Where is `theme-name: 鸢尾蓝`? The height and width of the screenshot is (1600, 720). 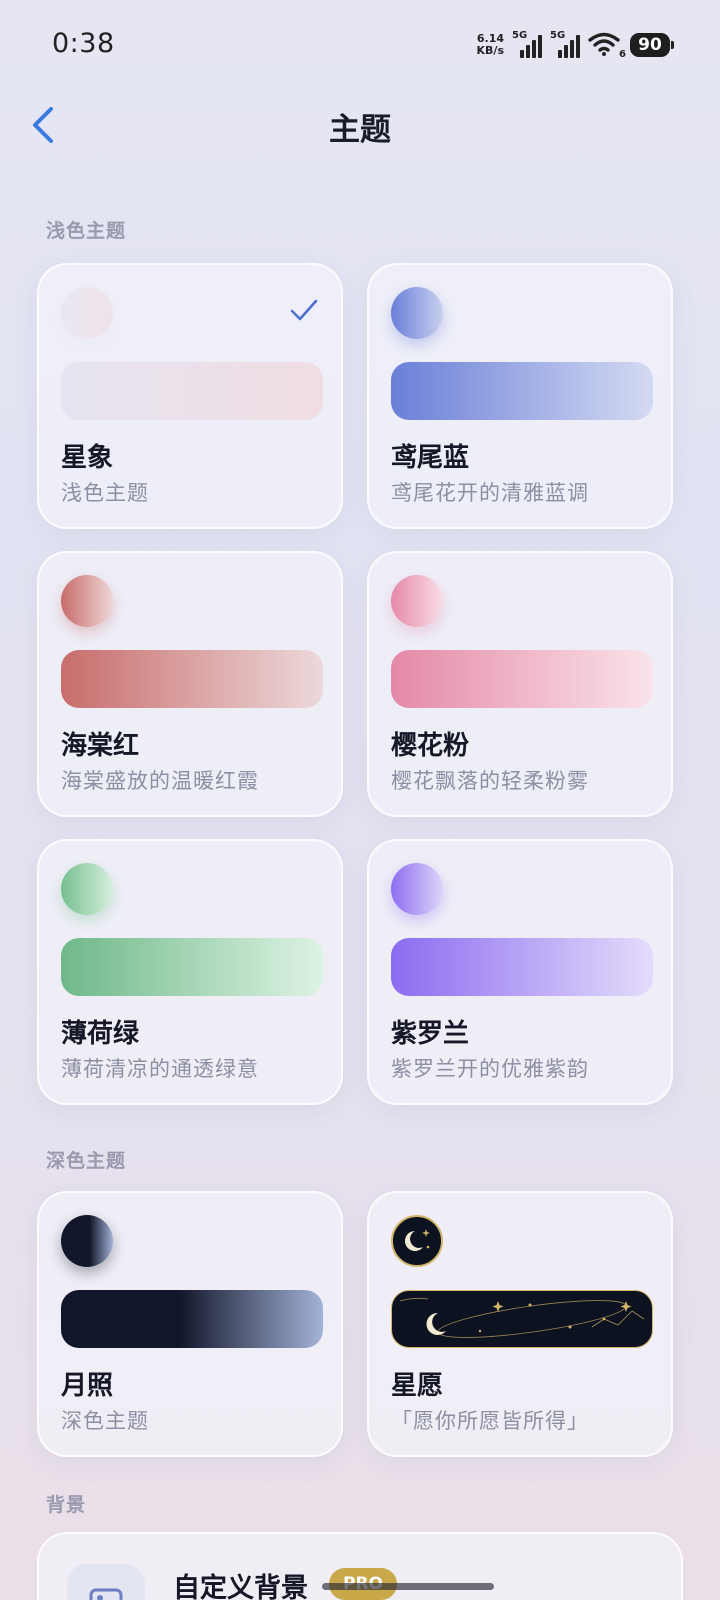 theme-name: 鸢尾蓝 is located at coordinates (430, 458).